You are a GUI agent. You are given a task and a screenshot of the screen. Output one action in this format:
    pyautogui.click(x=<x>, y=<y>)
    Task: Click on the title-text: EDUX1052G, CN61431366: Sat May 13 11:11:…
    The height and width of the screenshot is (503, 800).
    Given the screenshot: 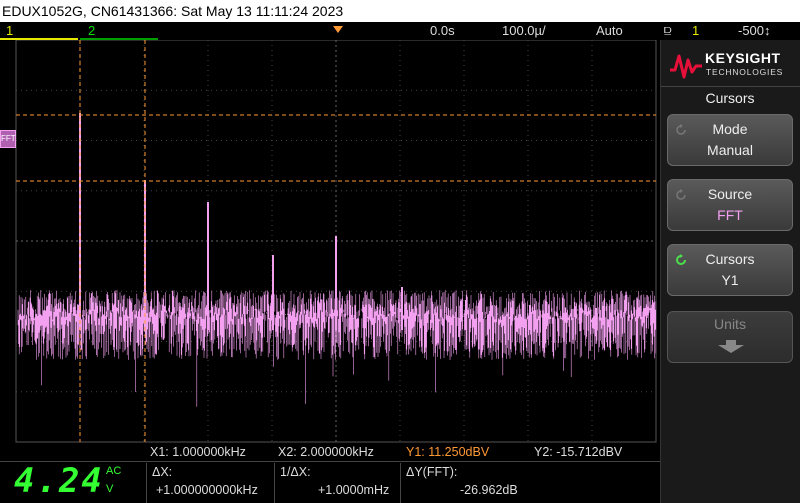 What is the action you would take?
    pyautogui.click(x=173, y=11)
    